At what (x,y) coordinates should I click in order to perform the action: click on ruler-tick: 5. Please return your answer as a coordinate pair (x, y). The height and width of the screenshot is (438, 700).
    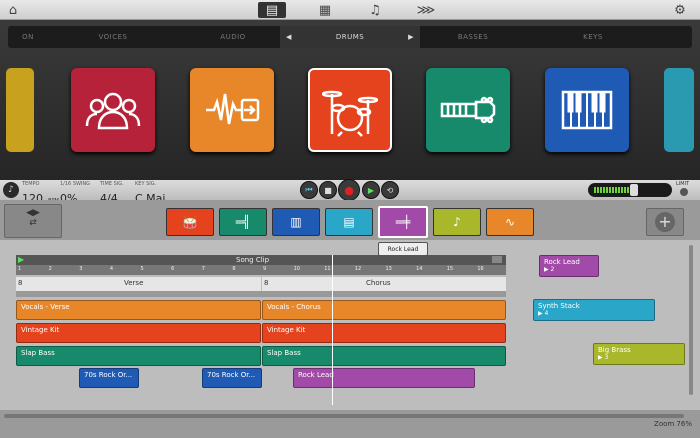
    Looking at the image, I should click on (142, 269).